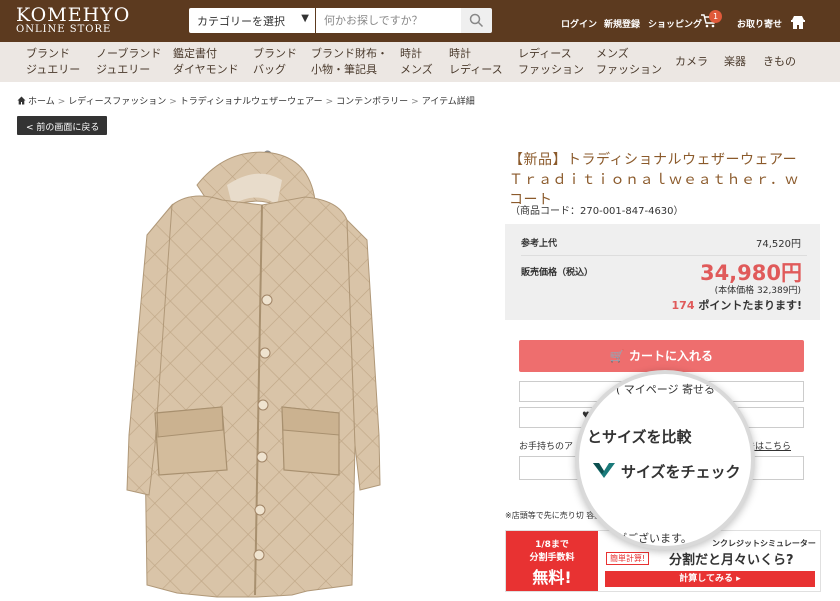 This screenshot has height=601, width=840. I want to click on search-input, so click(388, 20).